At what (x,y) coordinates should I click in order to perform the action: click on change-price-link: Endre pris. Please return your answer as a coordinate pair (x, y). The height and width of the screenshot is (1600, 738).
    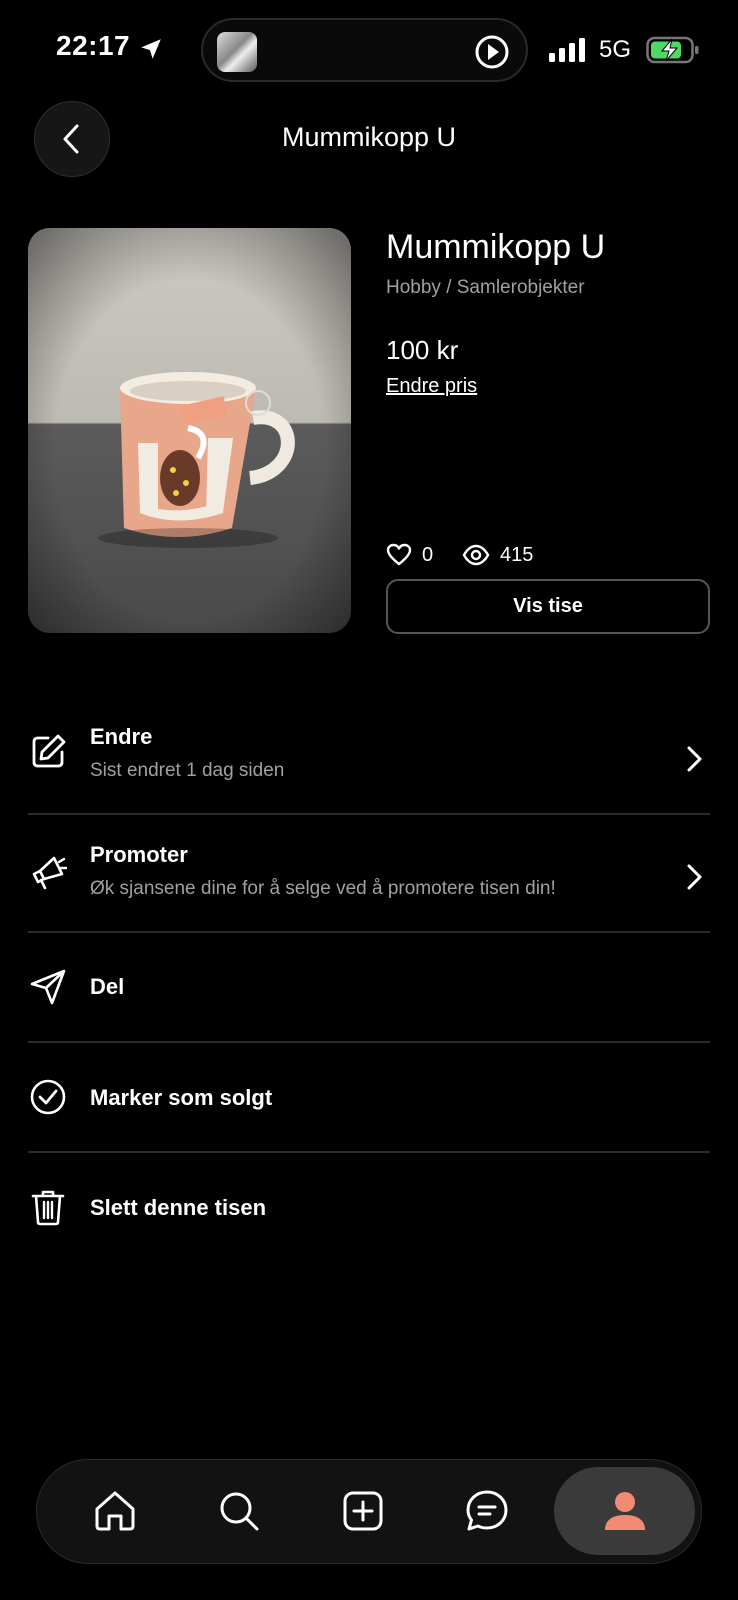
    Looking at the image, I should click on (431, 386).